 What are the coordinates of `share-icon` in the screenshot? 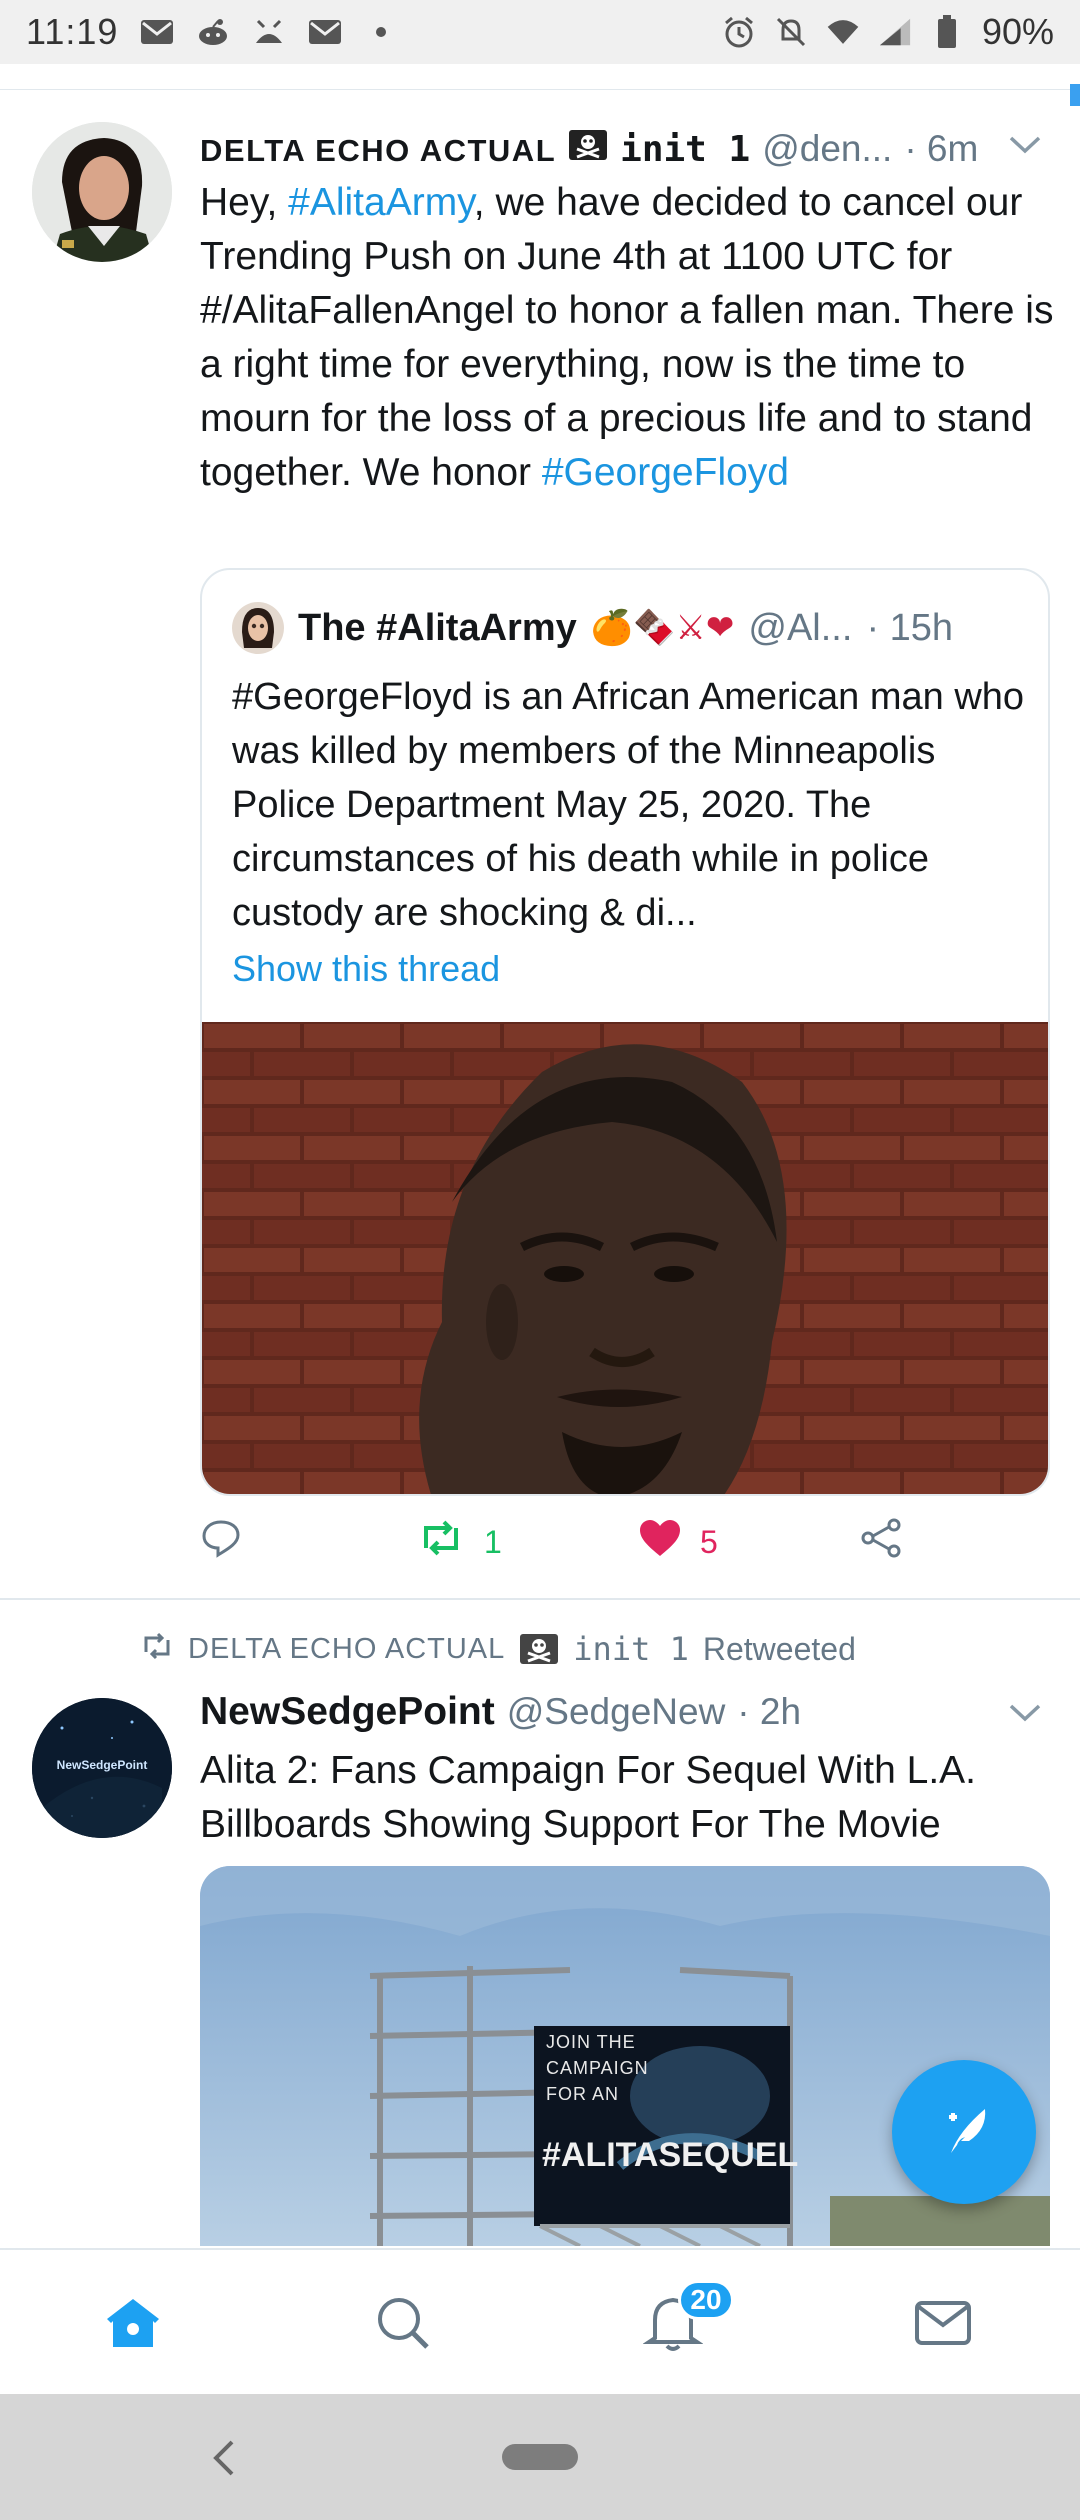 It's located at (882, 1542).